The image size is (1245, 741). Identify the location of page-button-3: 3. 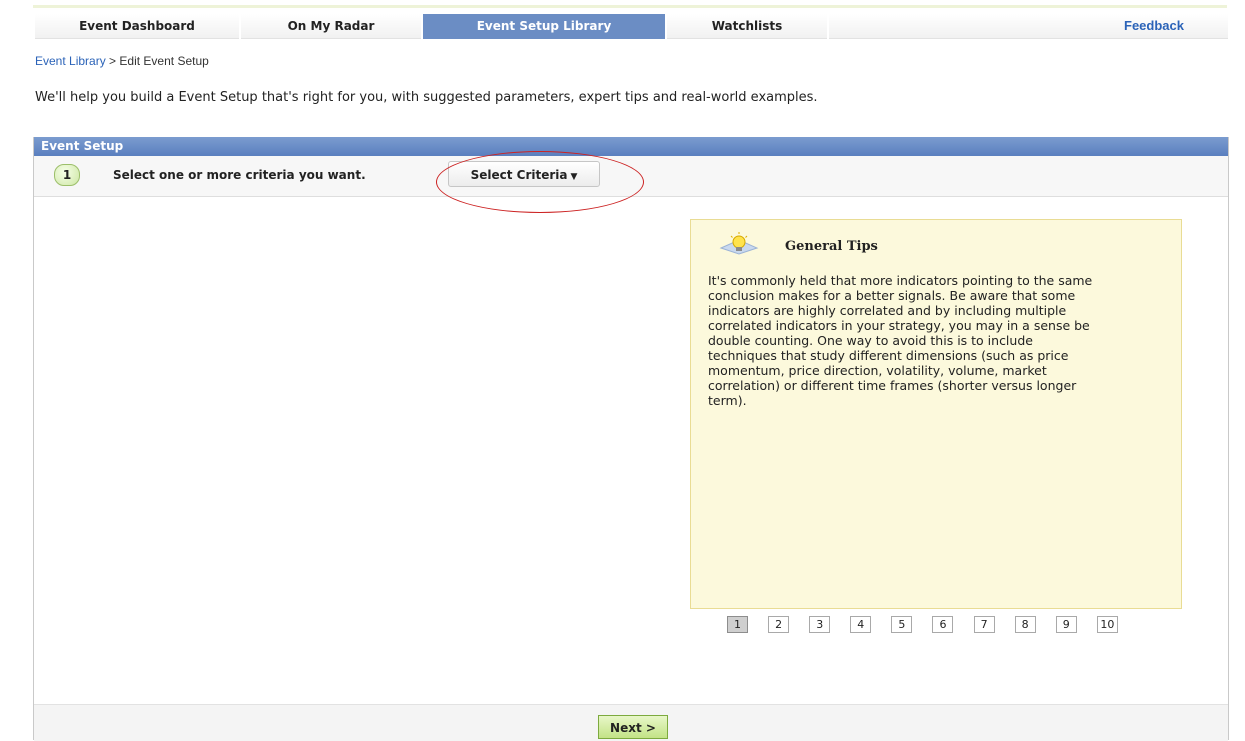
(820, 624).